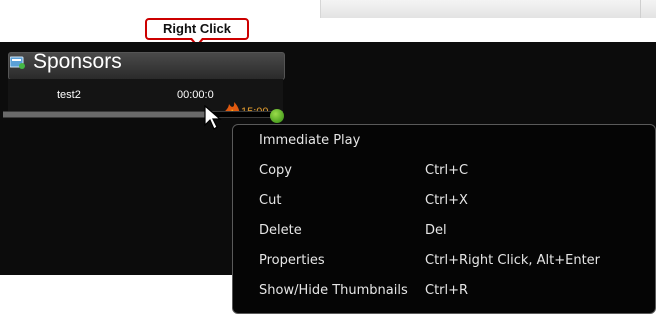  I want to click on window-top-bar, so click(488, 9).